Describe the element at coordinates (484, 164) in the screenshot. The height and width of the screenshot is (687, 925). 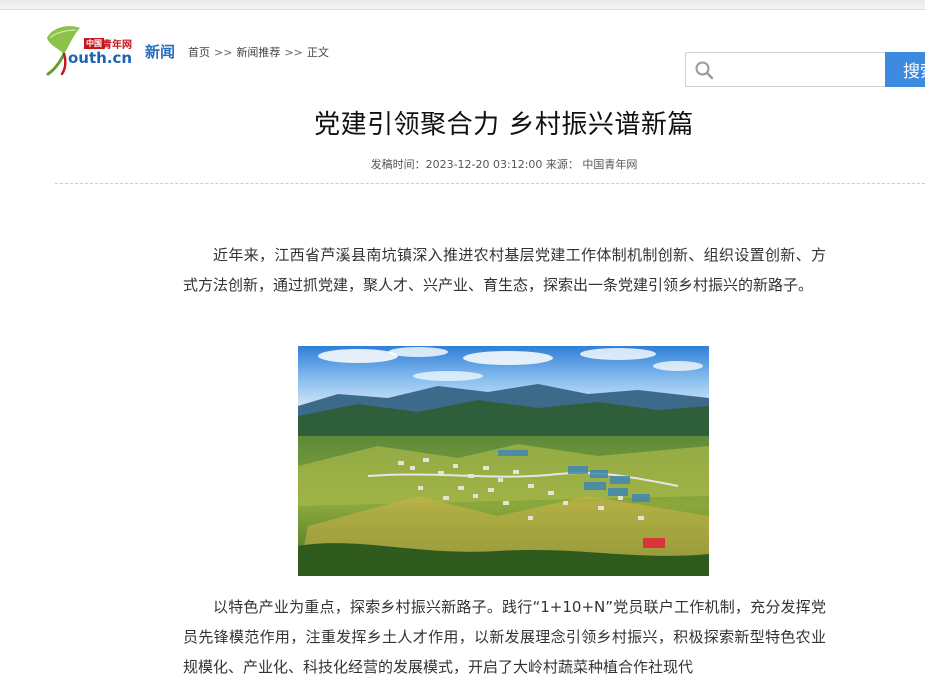
I see `publish-time: 2023-12-20 03:12:00` at that location.